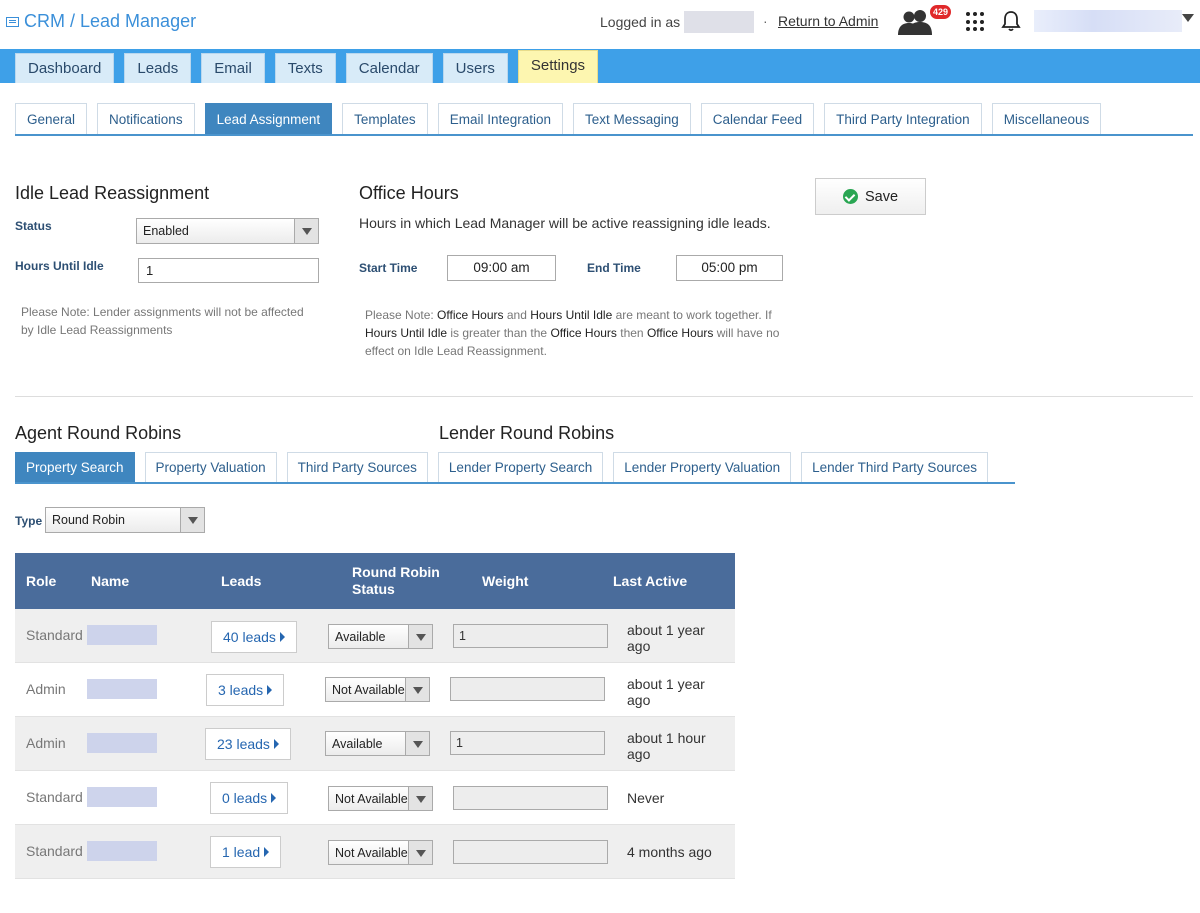  I want to click on rr-tab-lender-property-valuation: Lender Property Valuation, so click(702, 467).